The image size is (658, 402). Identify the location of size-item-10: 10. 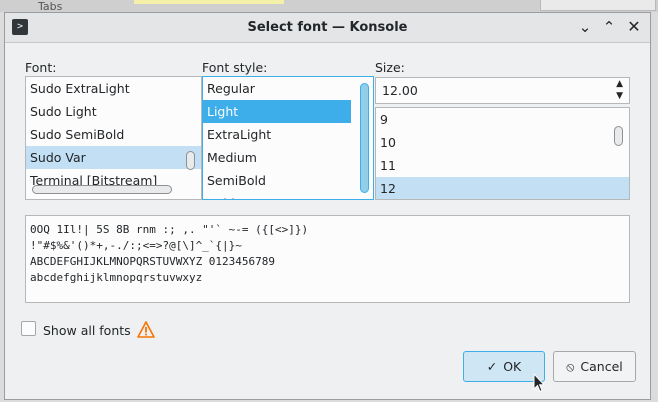
(502, 142).